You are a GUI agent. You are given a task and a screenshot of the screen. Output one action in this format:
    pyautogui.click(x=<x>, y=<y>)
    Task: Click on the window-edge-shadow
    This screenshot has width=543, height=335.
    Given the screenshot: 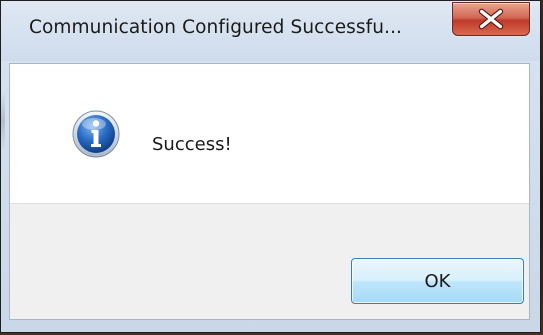 What is the action you would take?
    pyautogui.click(x=3, y=121)
    